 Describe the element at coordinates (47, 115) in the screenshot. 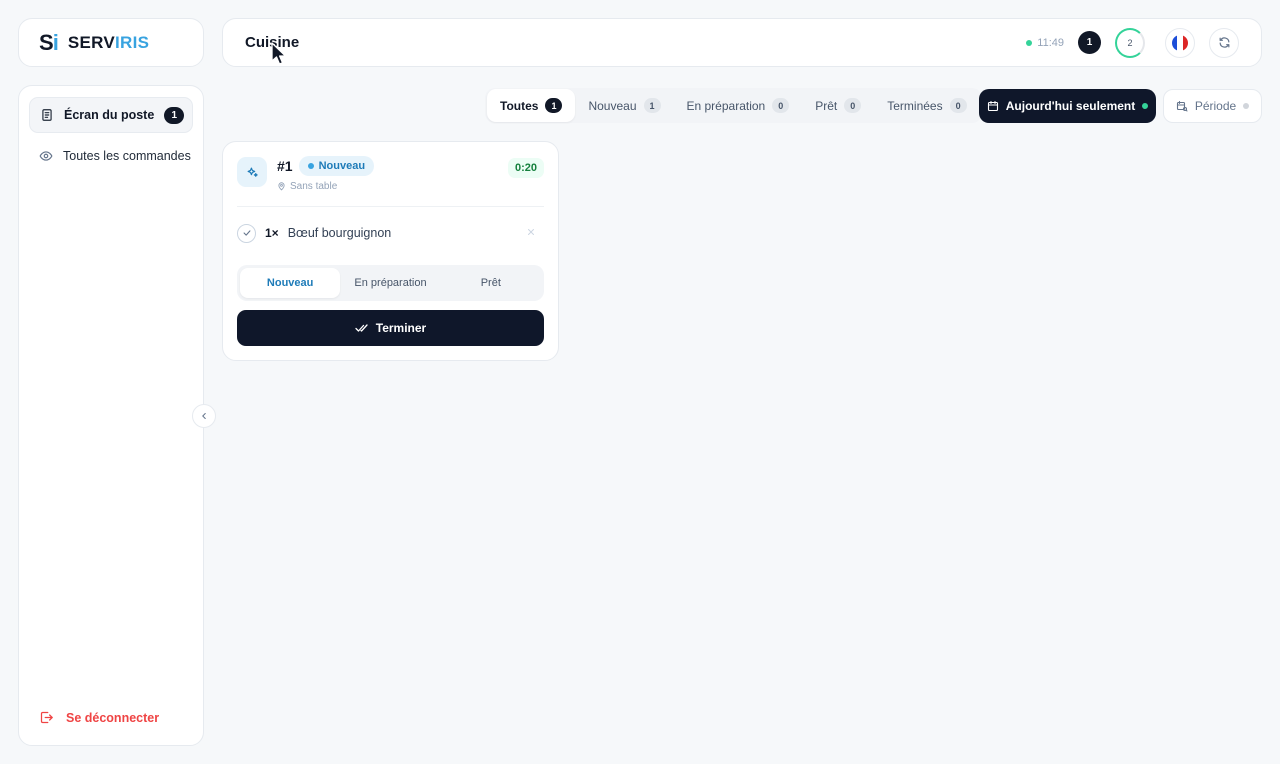

I see `clipboard-icon` at that location.